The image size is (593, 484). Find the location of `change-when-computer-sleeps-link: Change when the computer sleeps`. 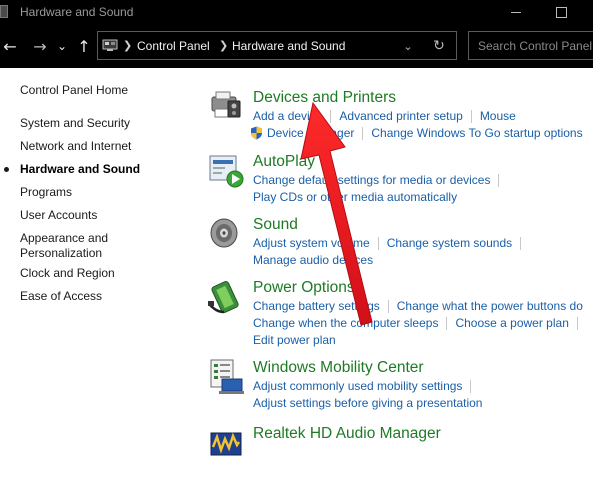

change-when-computer-sleeps-link: Change when the computer sleeps is located at coordinates (345, 323).